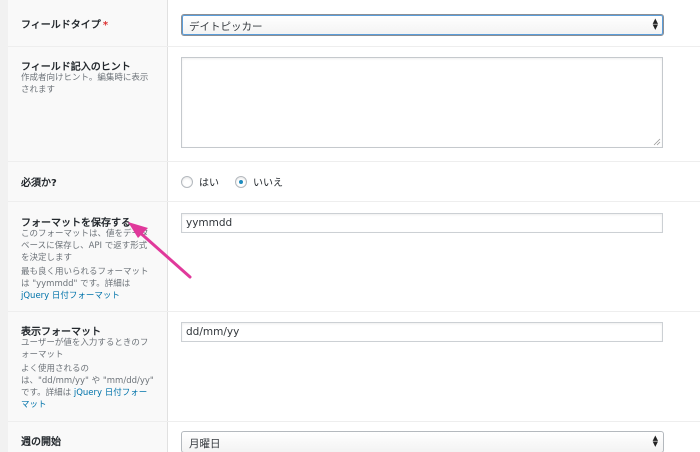 The image size is (700, 452). Describe the element at coordinates (85, 78) in the screenshot. I see `desc-line: 作成者向けヒント。編集時に表示` at that location.